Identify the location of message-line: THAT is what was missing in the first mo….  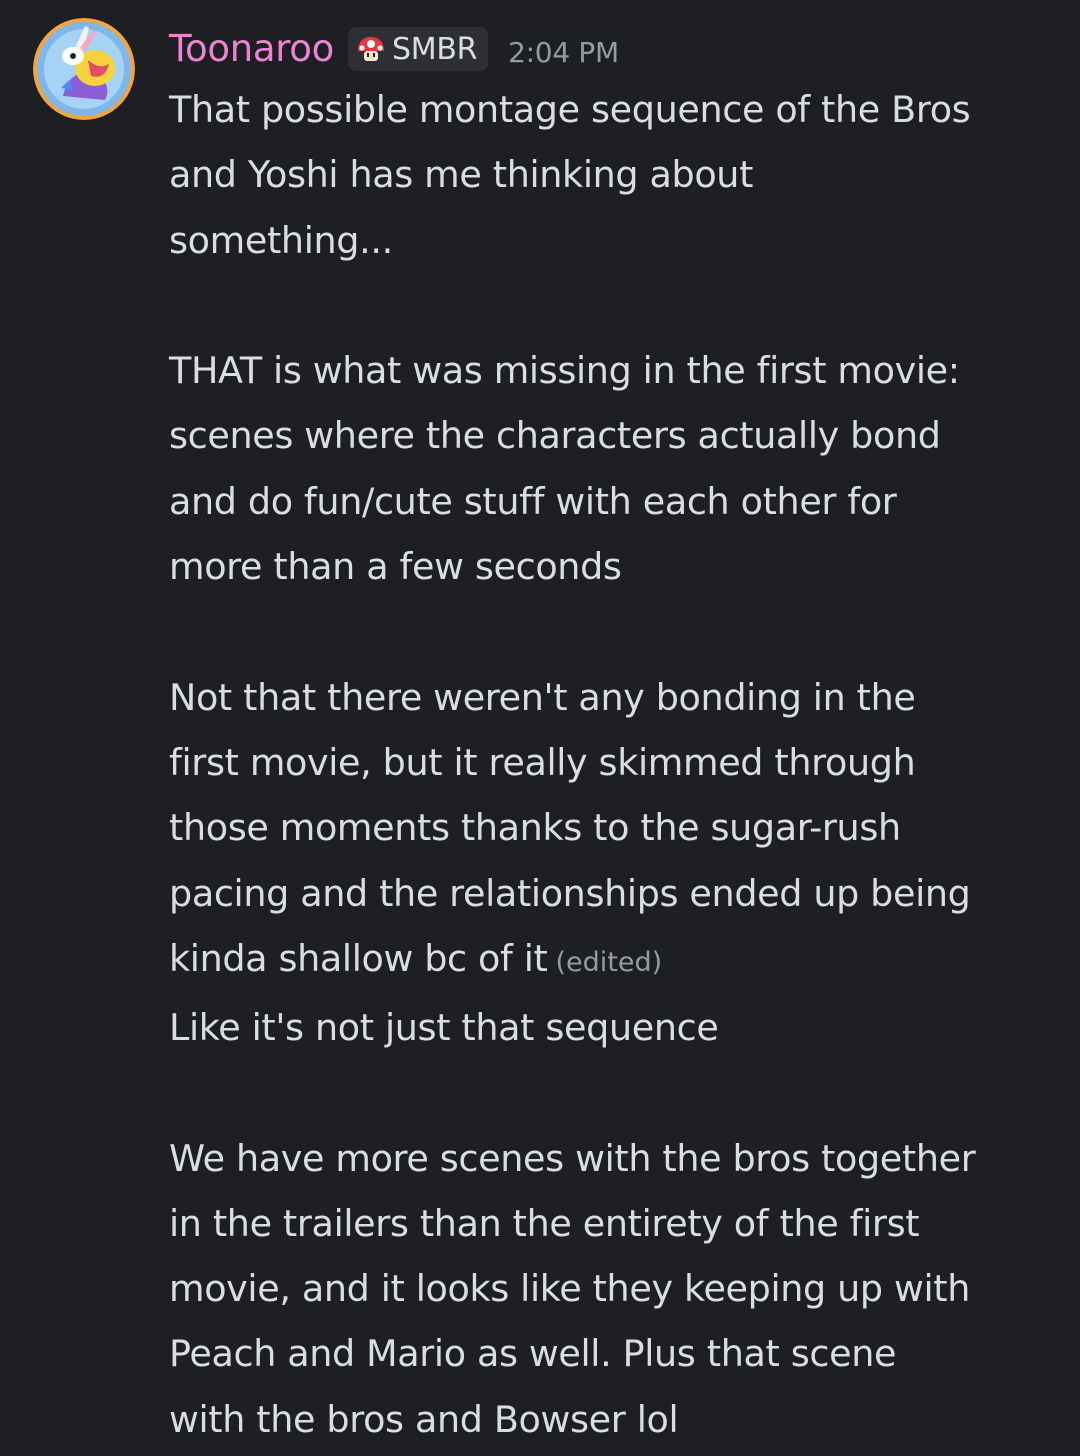
(564, 371).